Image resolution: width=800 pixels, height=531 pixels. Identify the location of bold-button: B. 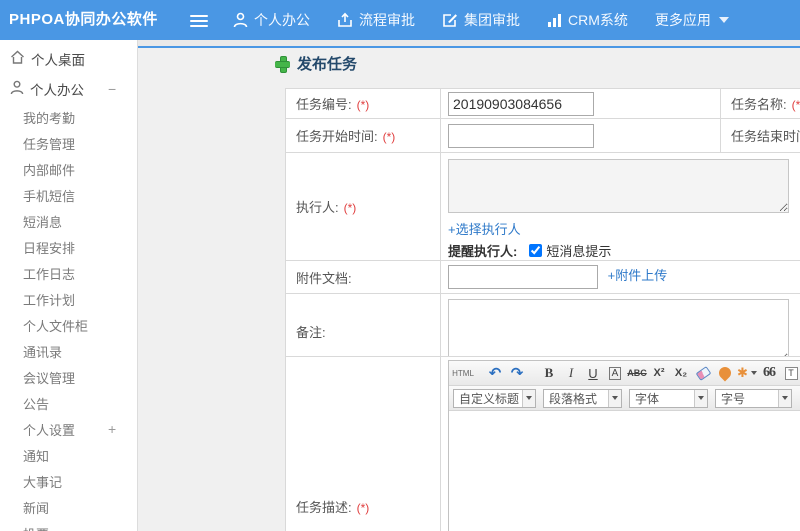
(549, 373).